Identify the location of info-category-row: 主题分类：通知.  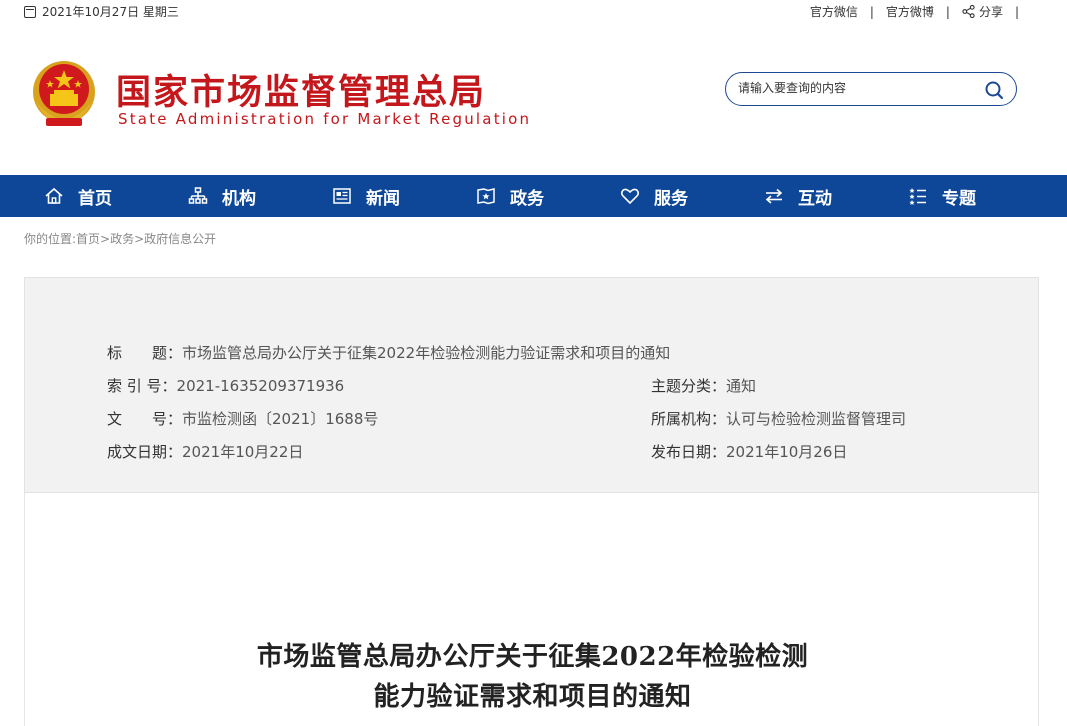
(703, 385).